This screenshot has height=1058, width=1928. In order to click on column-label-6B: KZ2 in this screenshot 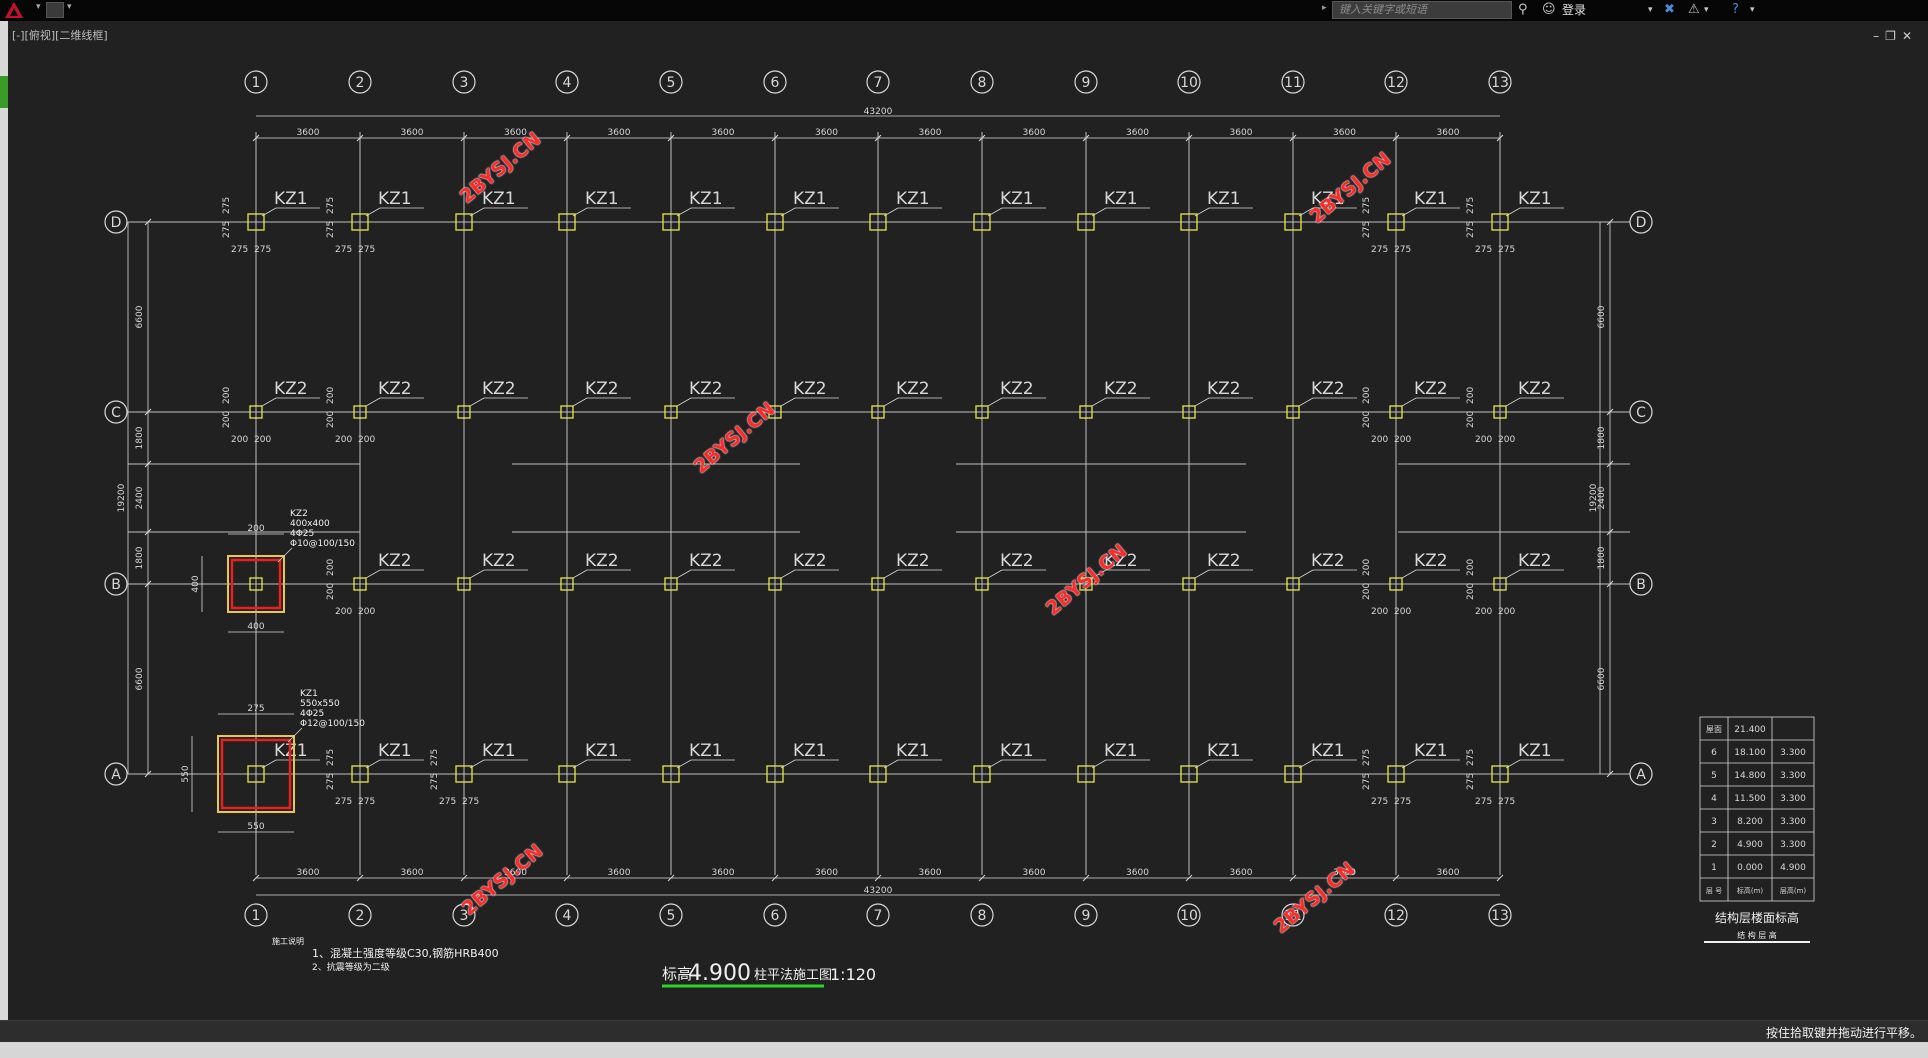, I will do `click(810, 561)`.